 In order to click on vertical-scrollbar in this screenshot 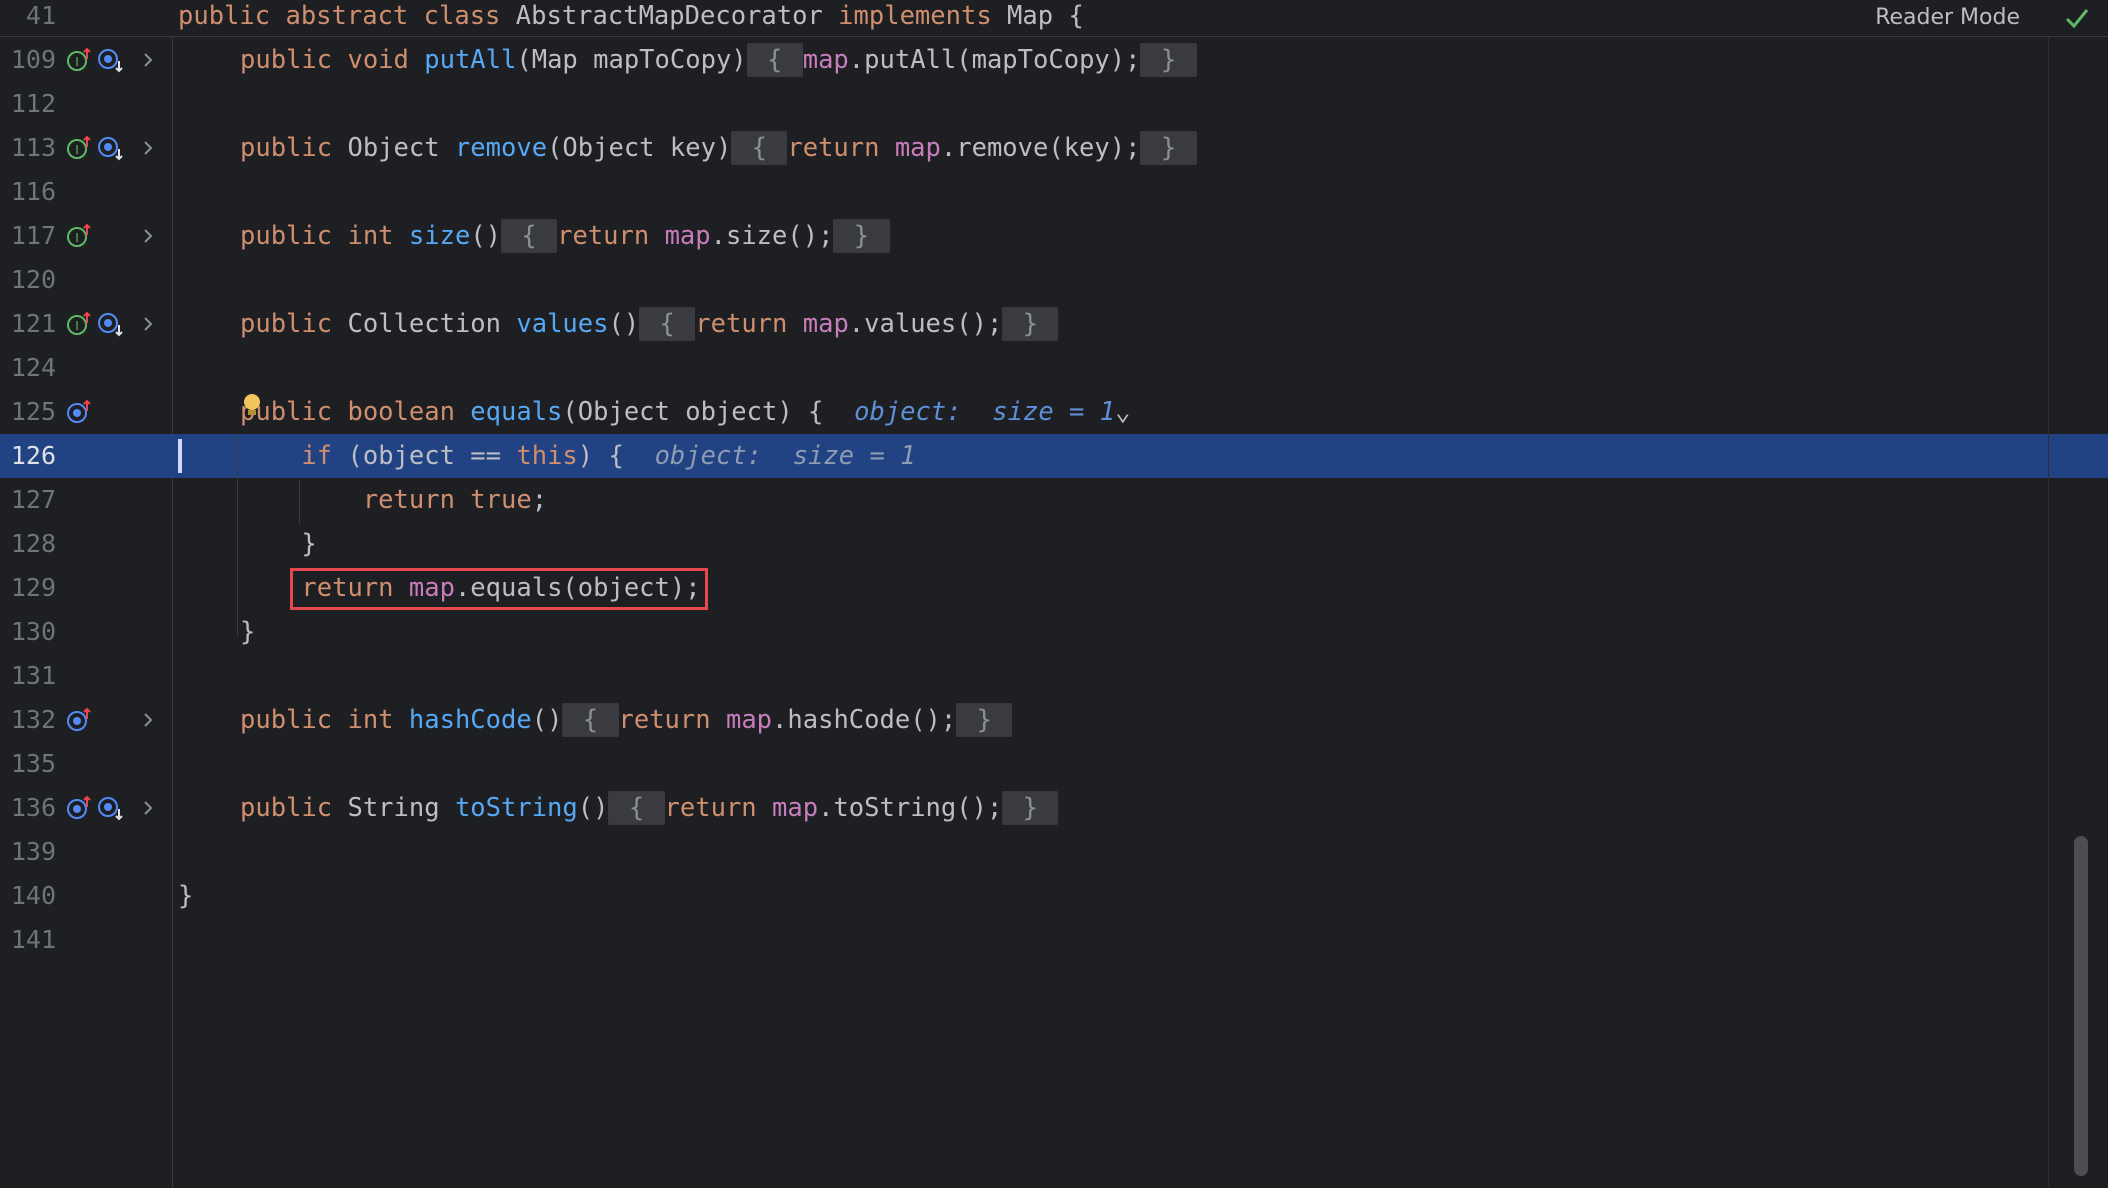, I will do `click(2081, 1006)`.